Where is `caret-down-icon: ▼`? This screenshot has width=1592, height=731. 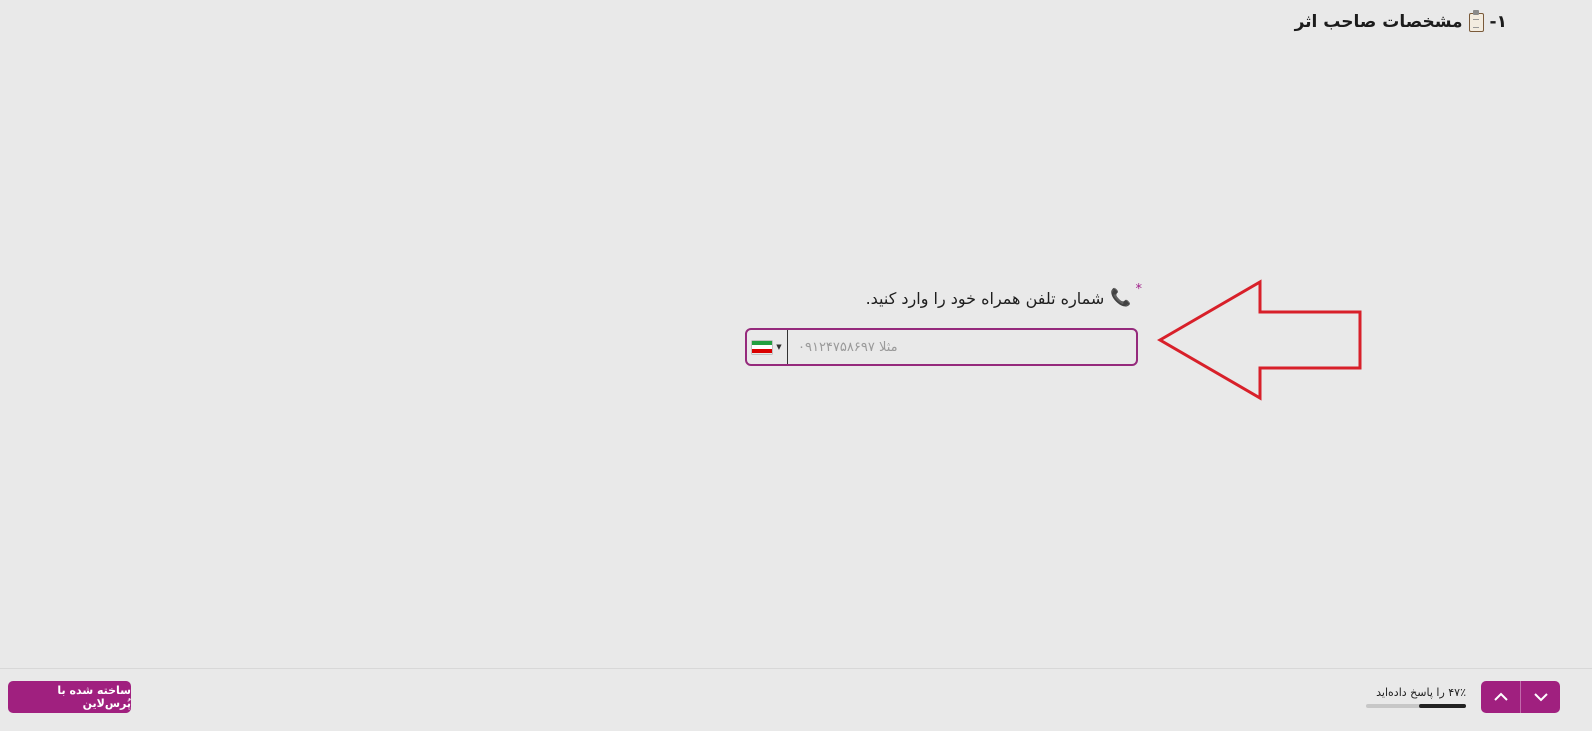
caret-down-icon: ▼ is located at coordinates (779, 347).